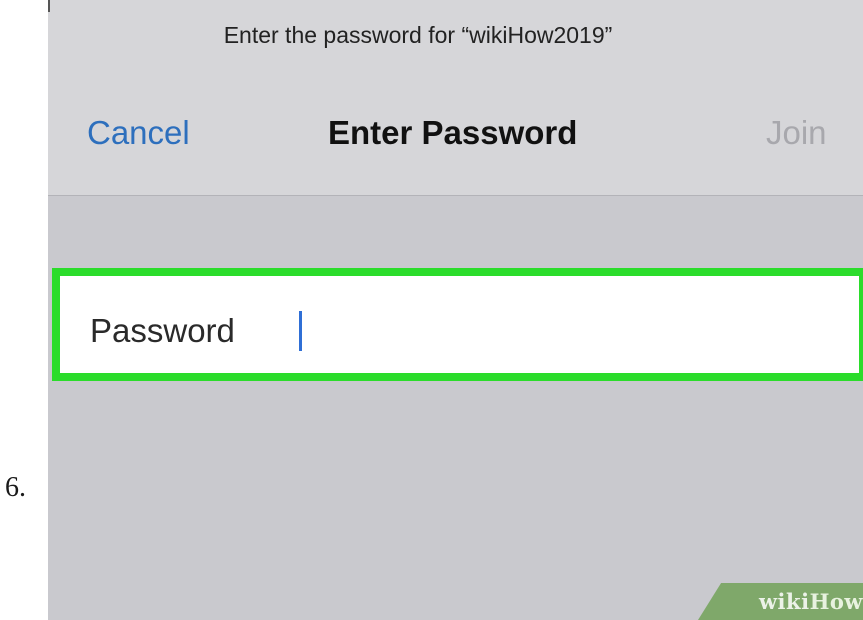 This screenshot has height=620, width=863. What do you see at coordinates (555, 328) in the screenshot?
I see `password-input` at bounding box center [555, 328].